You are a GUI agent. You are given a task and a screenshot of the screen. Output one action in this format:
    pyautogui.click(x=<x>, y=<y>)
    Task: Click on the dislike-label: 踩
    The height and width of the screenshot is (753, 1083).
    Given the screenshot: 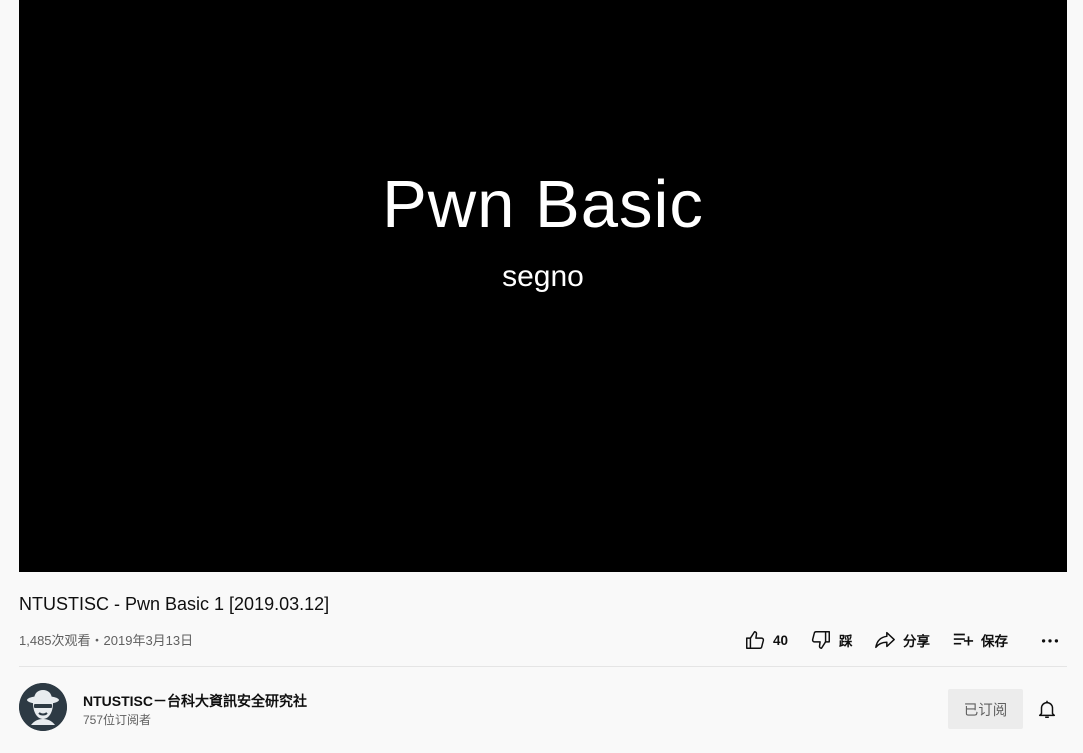 What is the action you would take?
    pyautogui.click(x=846, y=641)
    